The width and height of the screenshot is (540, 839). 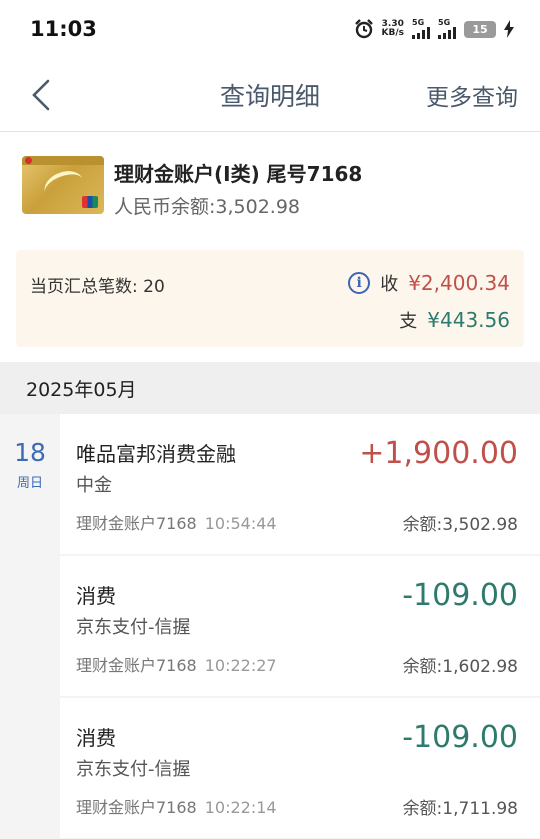 What do you see at coordinates (207, 207) in the screenshot?
I see `account-balance: 人民币余额:3,502.98` at bounding box center [207, 207].